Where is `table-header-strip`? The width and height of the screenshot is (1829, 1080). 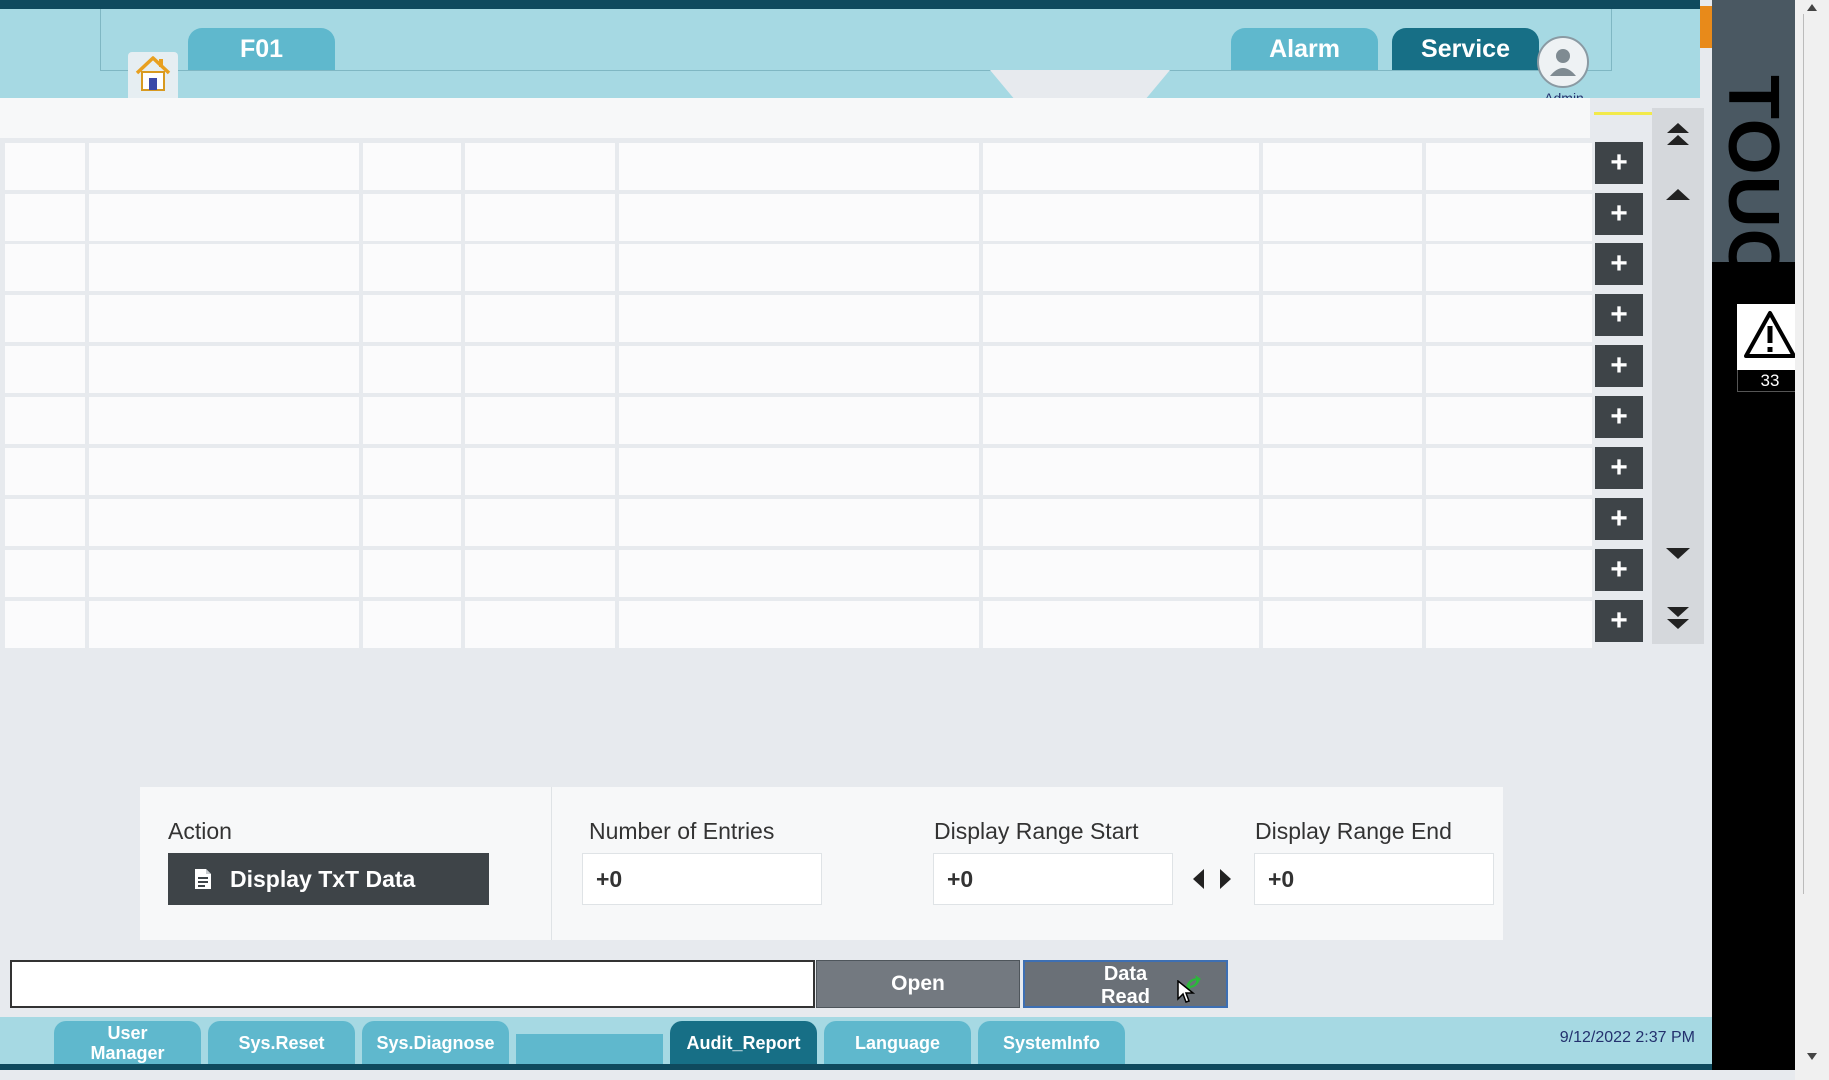
table-header-strip is located at coordinates (795, 118).